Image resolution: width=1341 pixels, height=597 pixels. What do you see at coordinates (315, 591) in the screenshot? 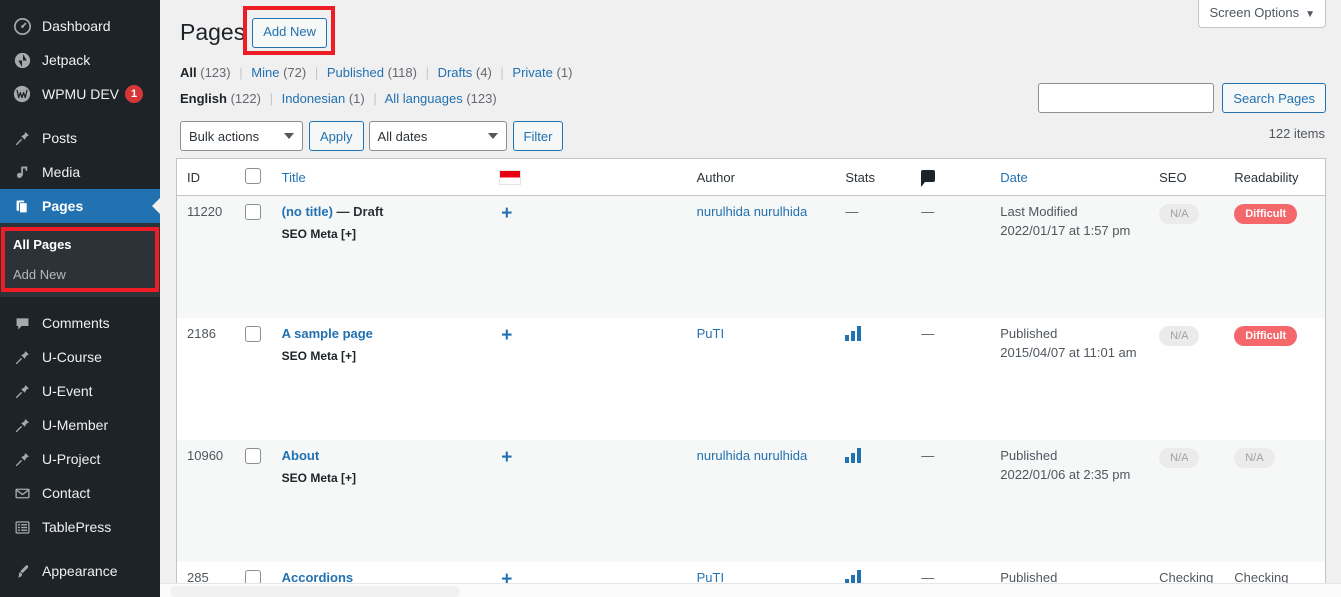
I see `horizontal-scrollbar-thumb` at bounding box center [315, 591].